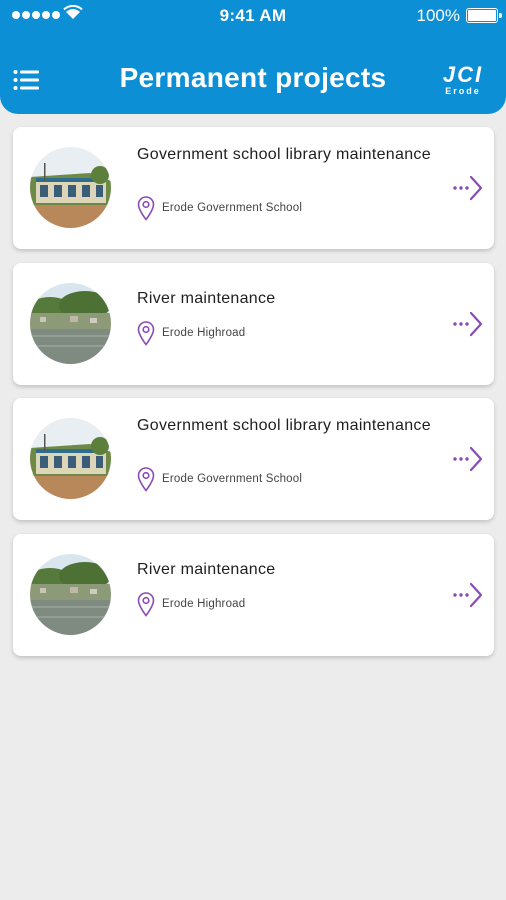 The height and width of the screenshot is (900, 506). I want to click on battery-percentage: 100%, so click(438, 15).